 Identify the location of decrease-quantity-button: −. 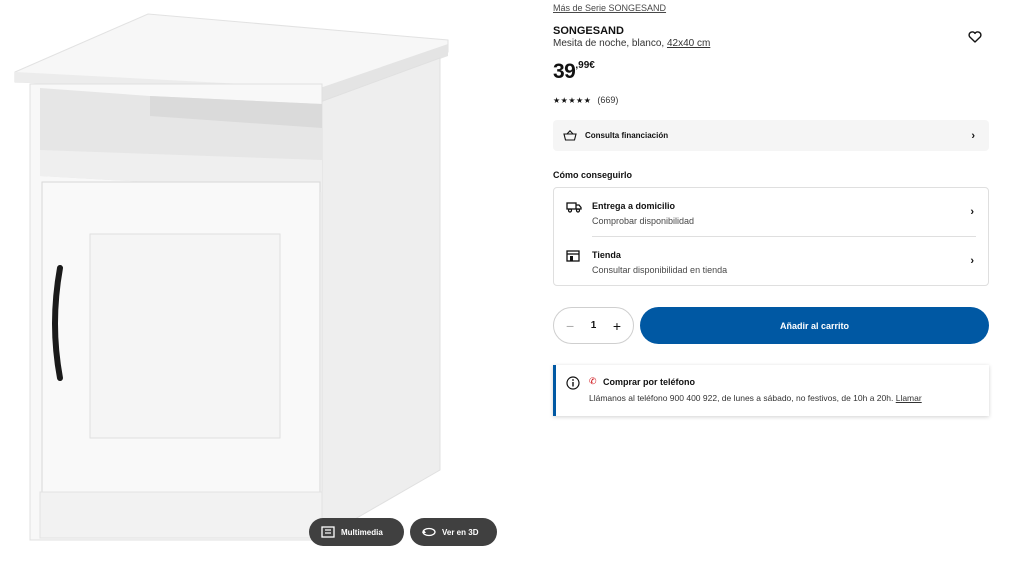
(570, 326).